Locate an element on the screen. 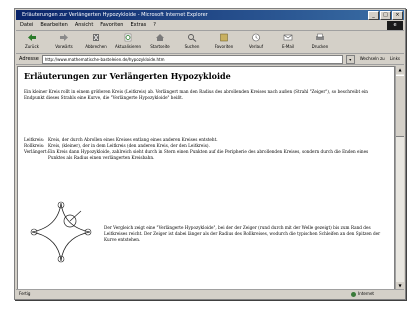 Image resolution: width=417 pixels, height=313 pixels. vertical-scrollbar: ▲ ▼ is located at coordinates (399, 178).